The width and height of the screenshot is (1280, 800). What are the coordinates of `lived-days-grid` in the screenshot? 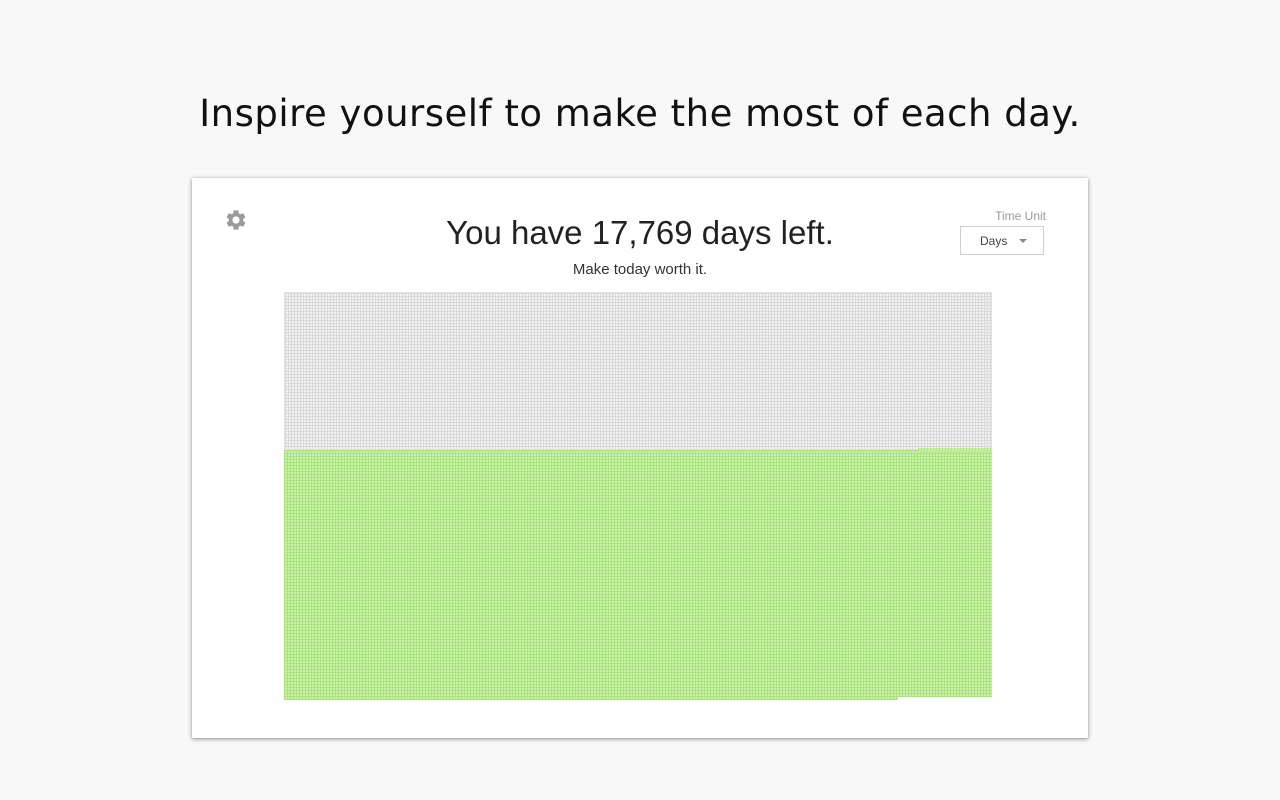 It's located at (638, 371).